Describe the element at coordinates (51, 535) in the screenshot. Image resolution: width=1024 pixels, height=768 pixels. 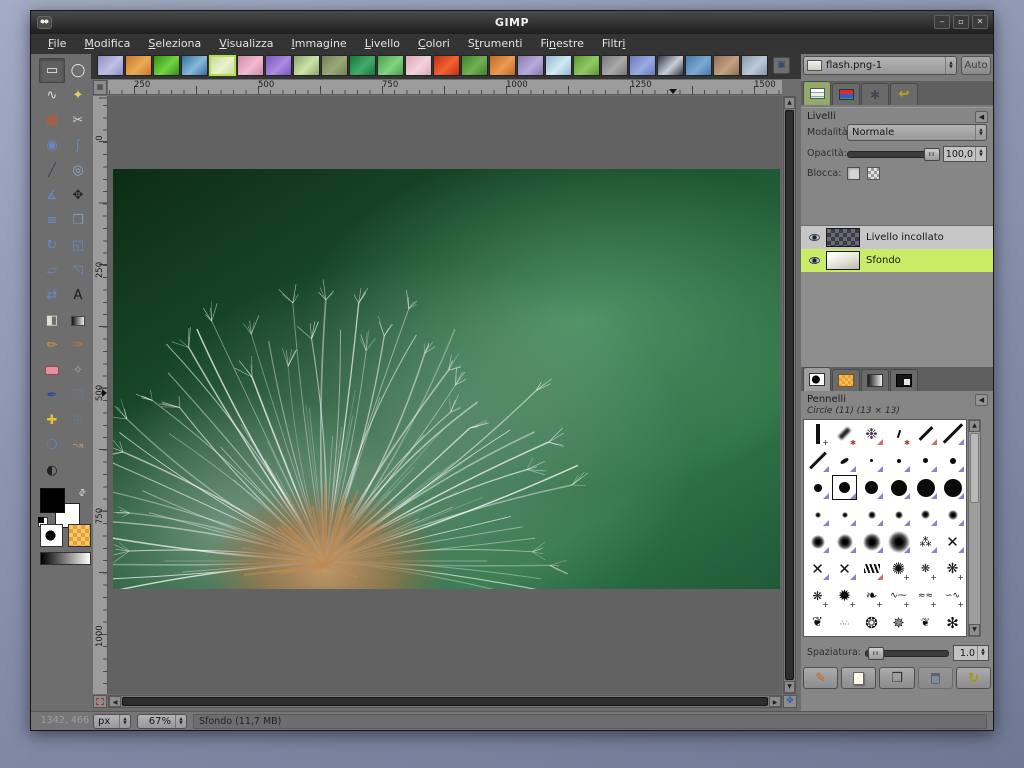
I see `active-brush-indicator` at that location.